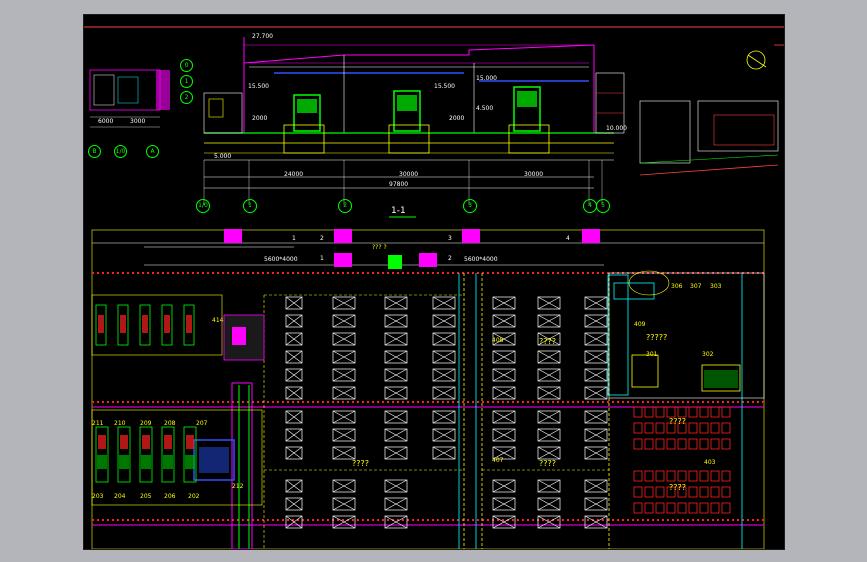 The height and width of the screenshot is (562, 867). I want to click on room-414: 414, so click(218, 320).